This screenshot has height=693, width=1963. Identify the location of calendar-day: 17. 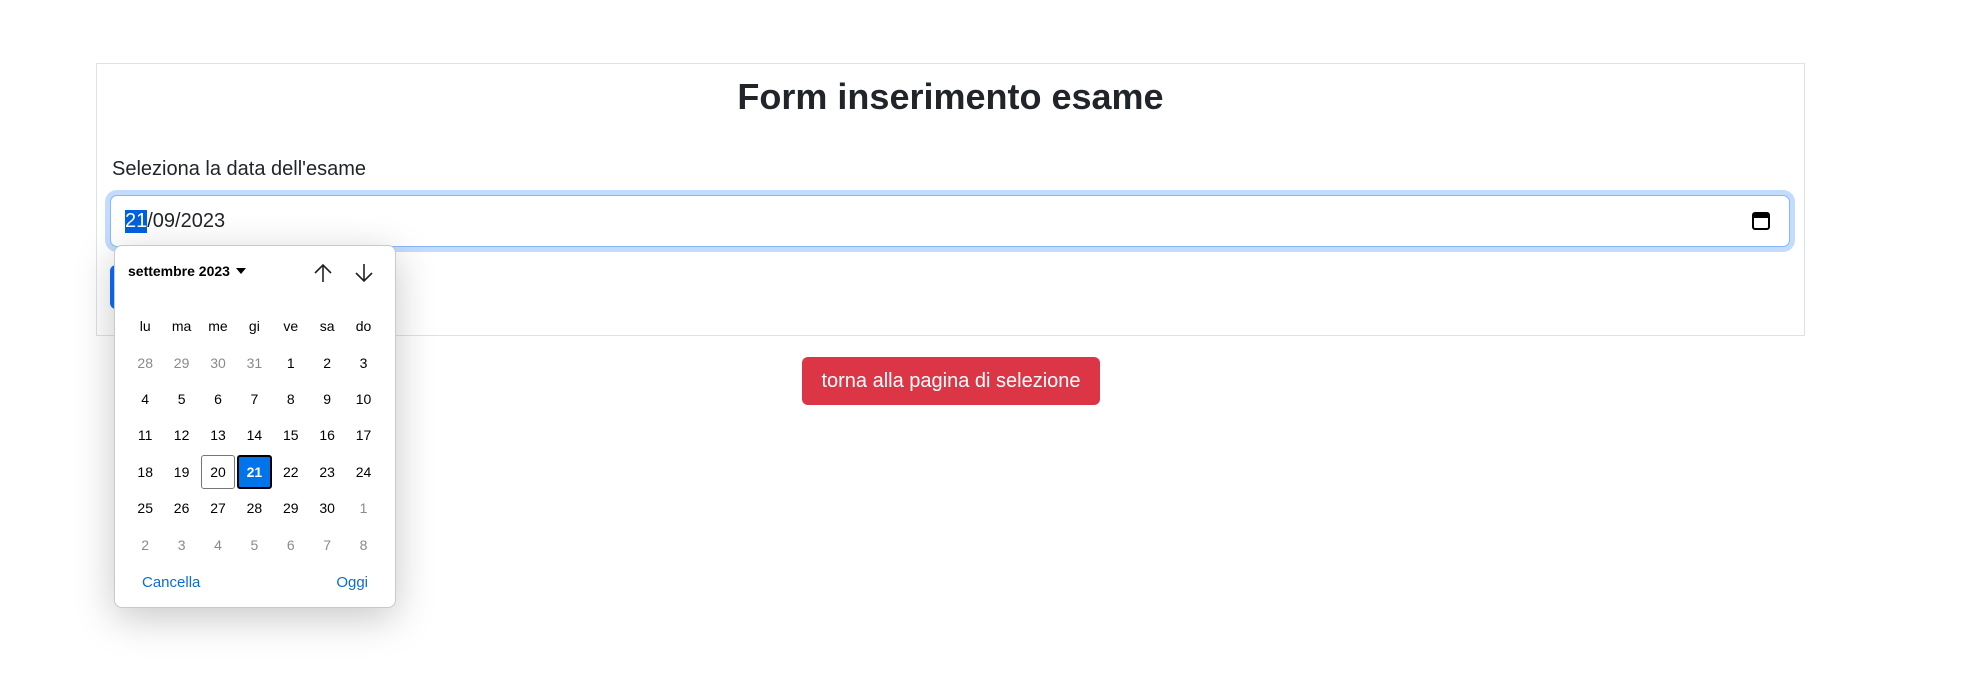
(363, 435).